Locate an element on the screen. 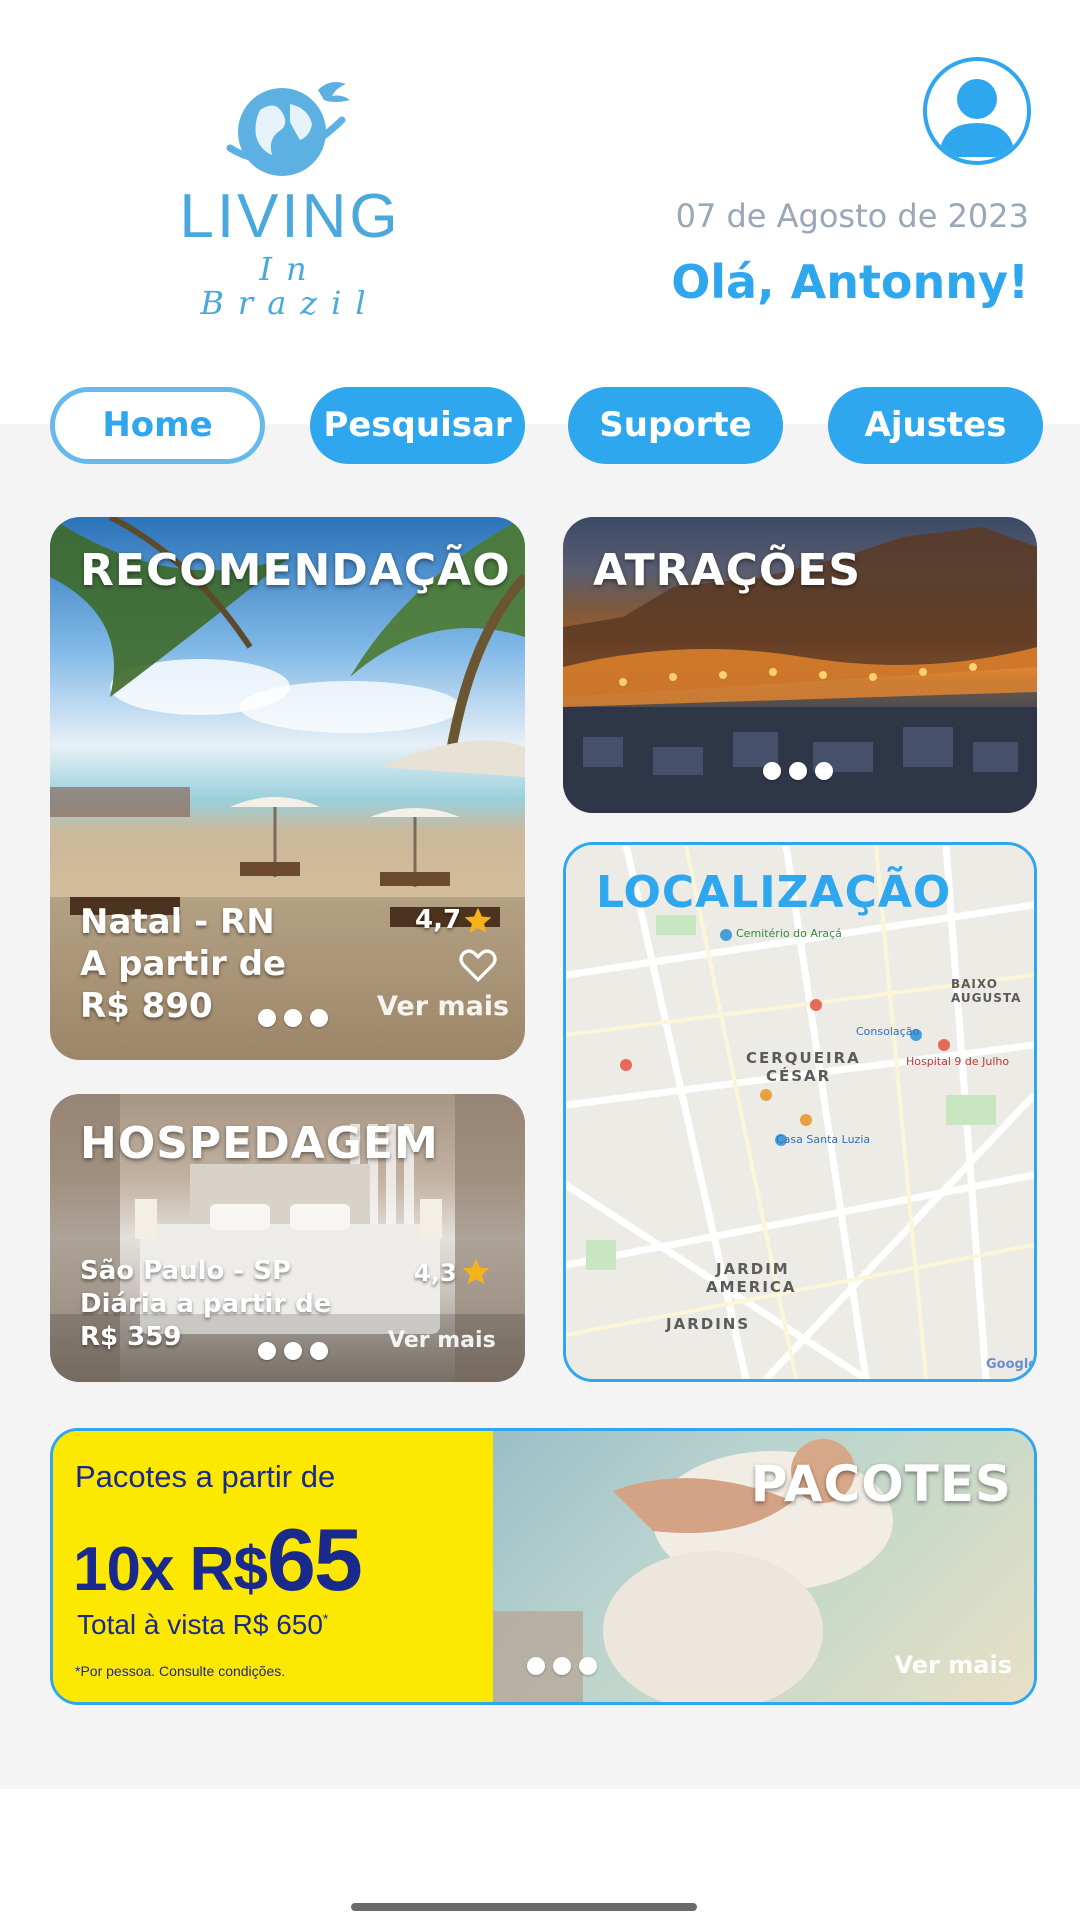 Image resolution: width=1080 pixels, height=1920 pixels. recommendation-title: RECOMENDAÇÃO is located at coordinates (295, 570).